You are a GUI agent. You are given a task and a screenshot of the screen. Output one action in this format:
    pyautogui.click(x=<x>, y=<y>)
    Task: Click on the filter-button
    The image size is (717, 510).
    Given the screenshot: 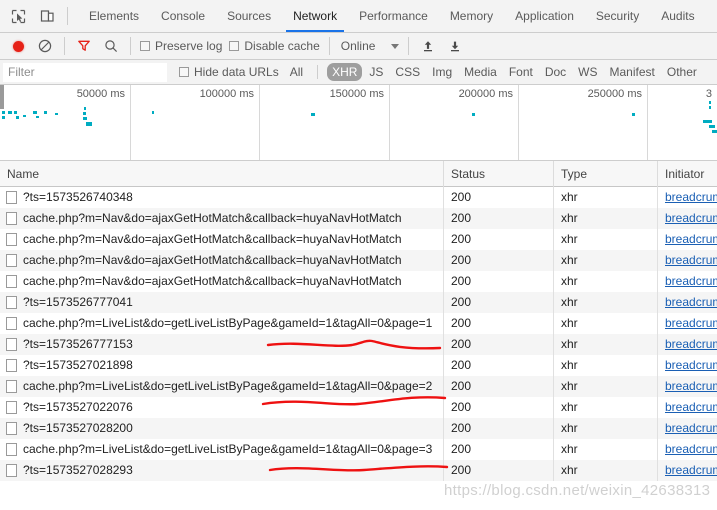 What is the action you would take?
    pyautogui.click(x=84, y=46)
    